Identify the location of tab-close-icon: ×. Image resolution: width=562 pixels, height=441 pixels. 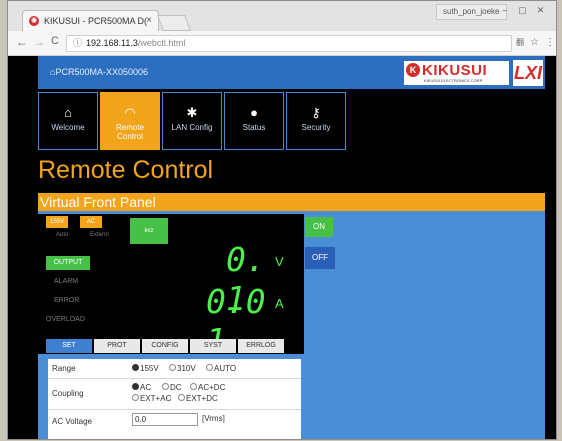
(149, 20).